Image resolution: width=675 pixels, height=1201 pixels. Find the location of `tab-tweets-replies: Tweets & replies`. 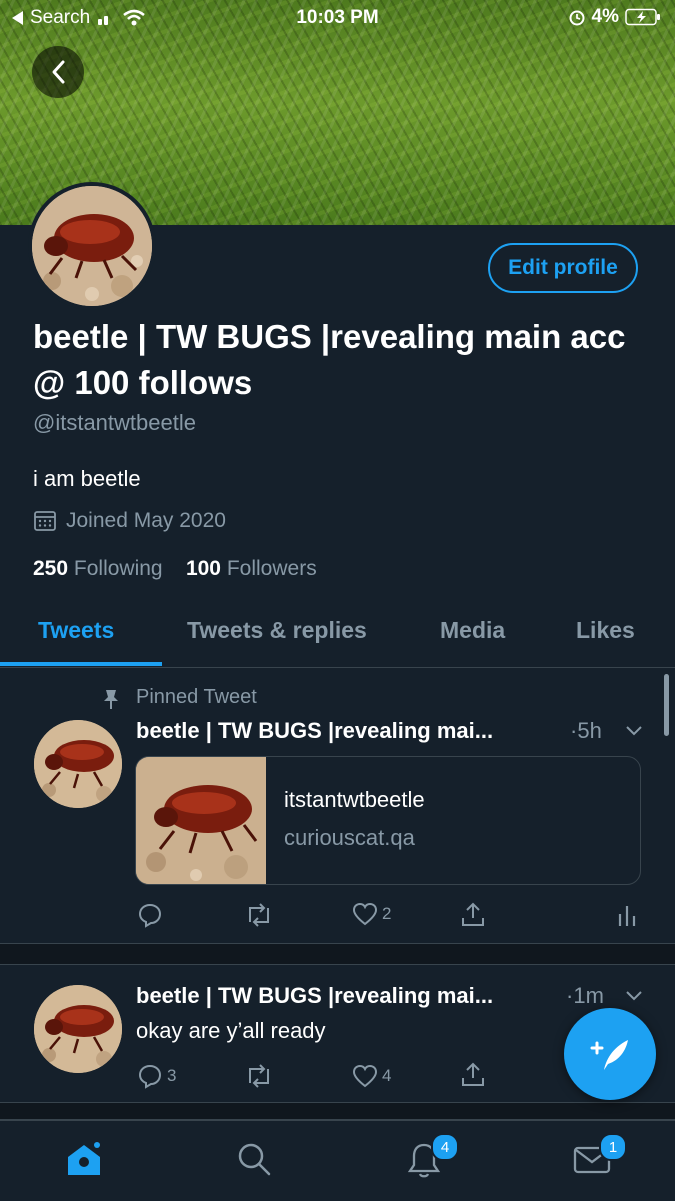

tab-tweets-replies: Tweets & replies is located at coordinates (277, 630).